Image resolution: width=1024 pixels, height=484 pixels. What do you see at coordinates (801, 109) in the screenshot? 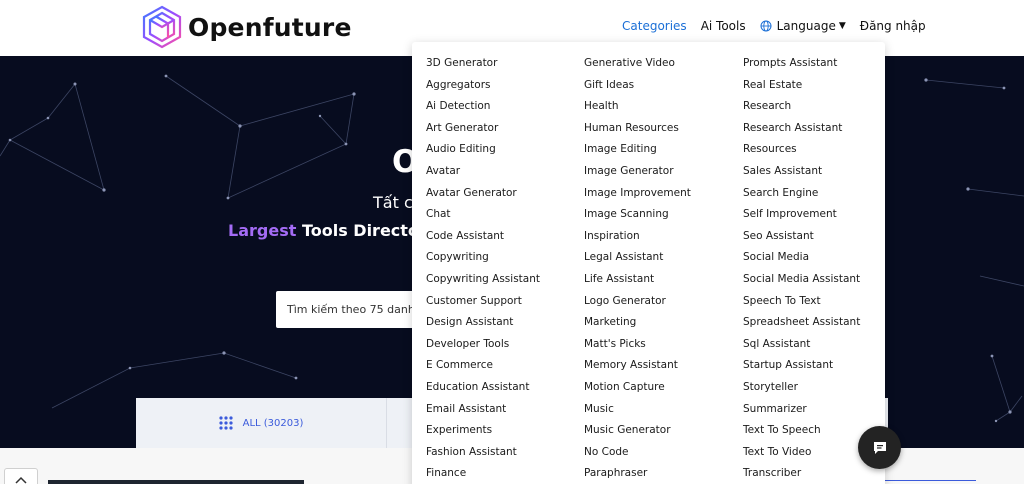
I see `category-item: Research` at bounding box center [801, 109].